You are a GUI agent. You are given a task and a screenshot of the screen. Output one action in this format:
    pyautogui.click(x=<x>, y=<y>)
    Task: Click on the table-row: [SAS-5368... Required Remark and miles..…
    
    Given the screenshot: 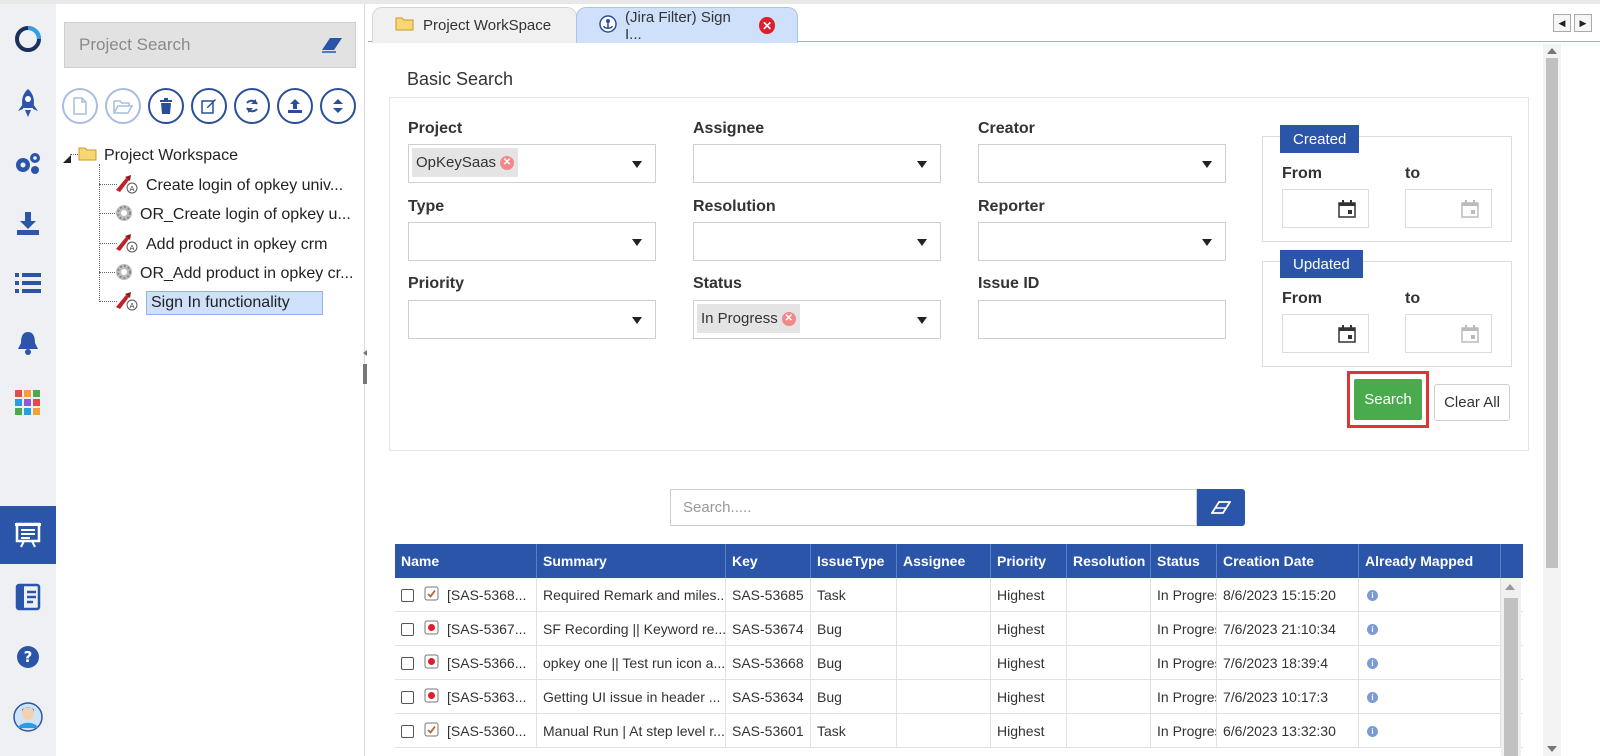 What is the action you would take?
    pyautogui.click(x=959, y=595)
    